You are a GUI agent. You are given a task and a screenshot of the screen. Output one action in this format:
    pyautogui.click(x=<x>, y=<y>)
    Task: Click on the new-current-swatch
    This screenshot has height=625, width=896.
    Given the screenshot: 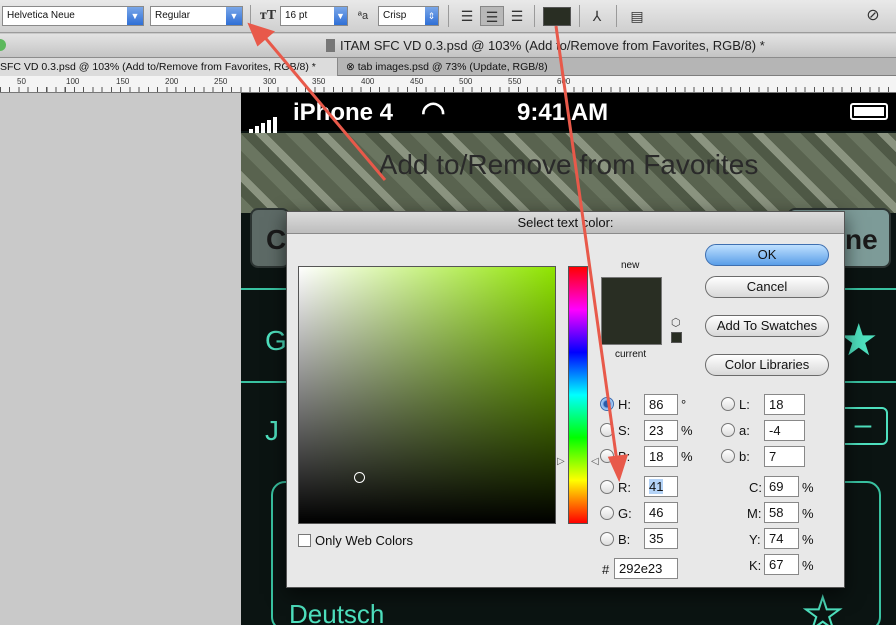 What is the action you would take?
    pyautogui.click(x=631, y=311)
    